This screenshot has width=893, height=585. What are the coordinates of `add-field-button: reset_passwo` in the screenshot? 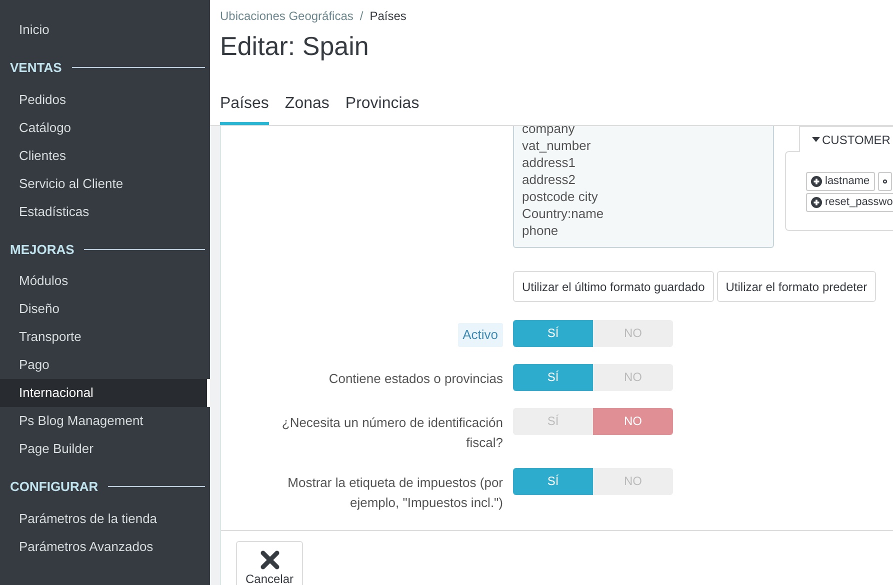 It's located at (849, 202).